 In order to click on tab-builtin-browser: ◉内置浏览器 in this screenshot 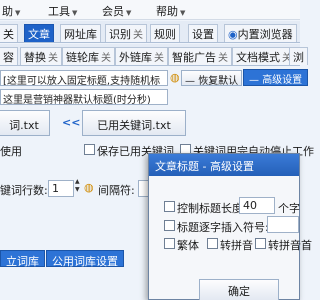, I will do `click(260, 33)`.